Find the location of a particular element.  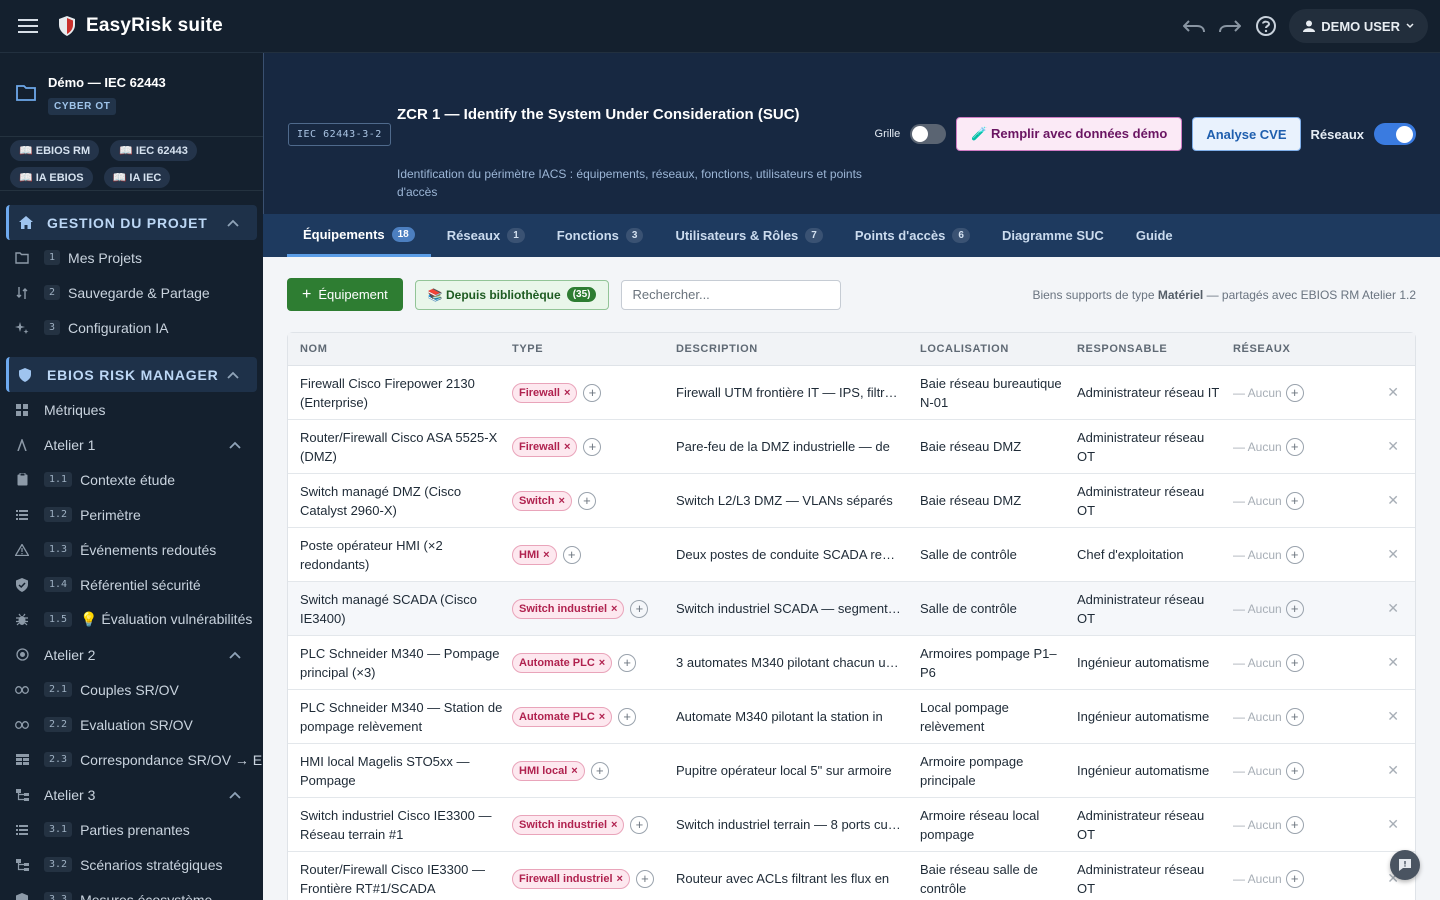

cell-localisation: Baie réseau salle de contrôle is located at coordinates (998, 879).